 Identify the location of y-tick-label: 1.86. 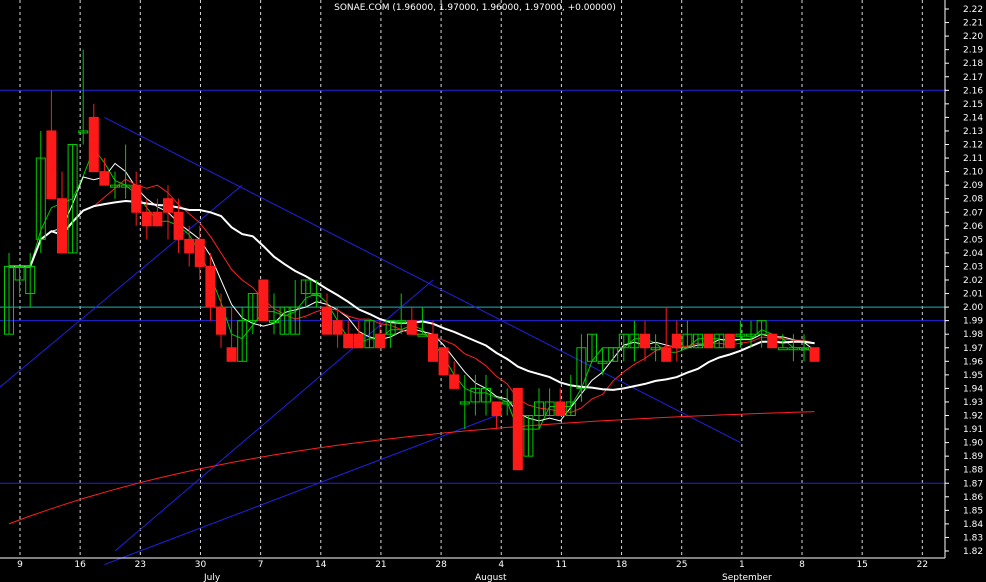
(973, 498).